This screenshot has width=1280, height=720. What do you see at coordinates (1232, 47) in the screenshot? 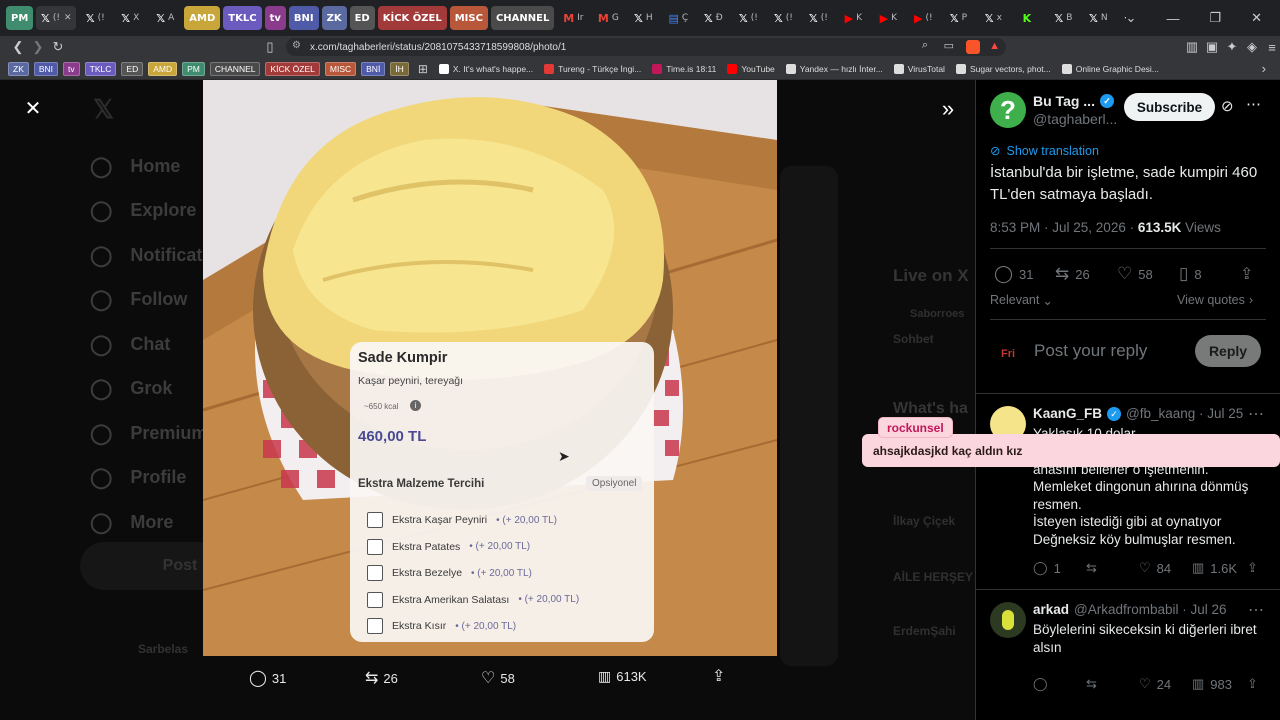
I see `extensions-icon: ✦` at bounding box center [1232, 47].